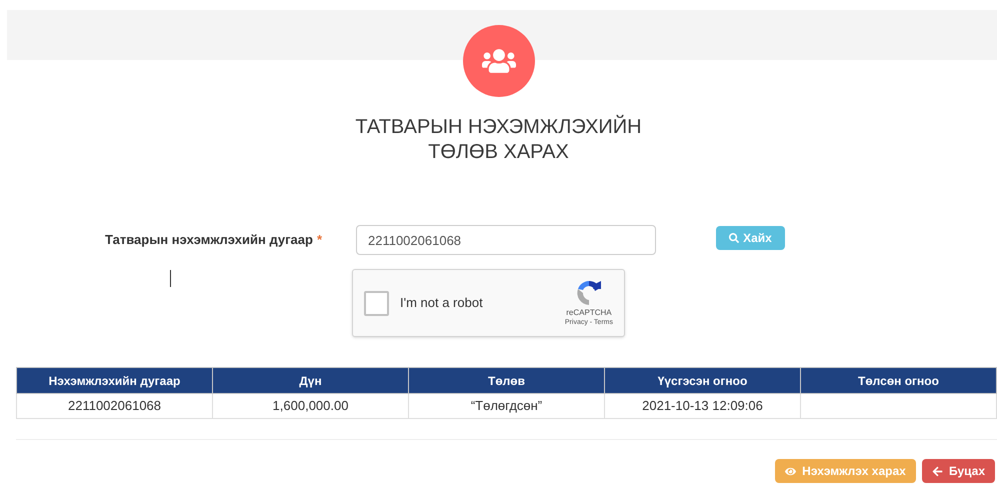 The width and height of the screenshot is (997, 495). Describe the element at coordinates (442, 303) in the screenshot. I see `captcha-label: I'm not a robot` at that location.